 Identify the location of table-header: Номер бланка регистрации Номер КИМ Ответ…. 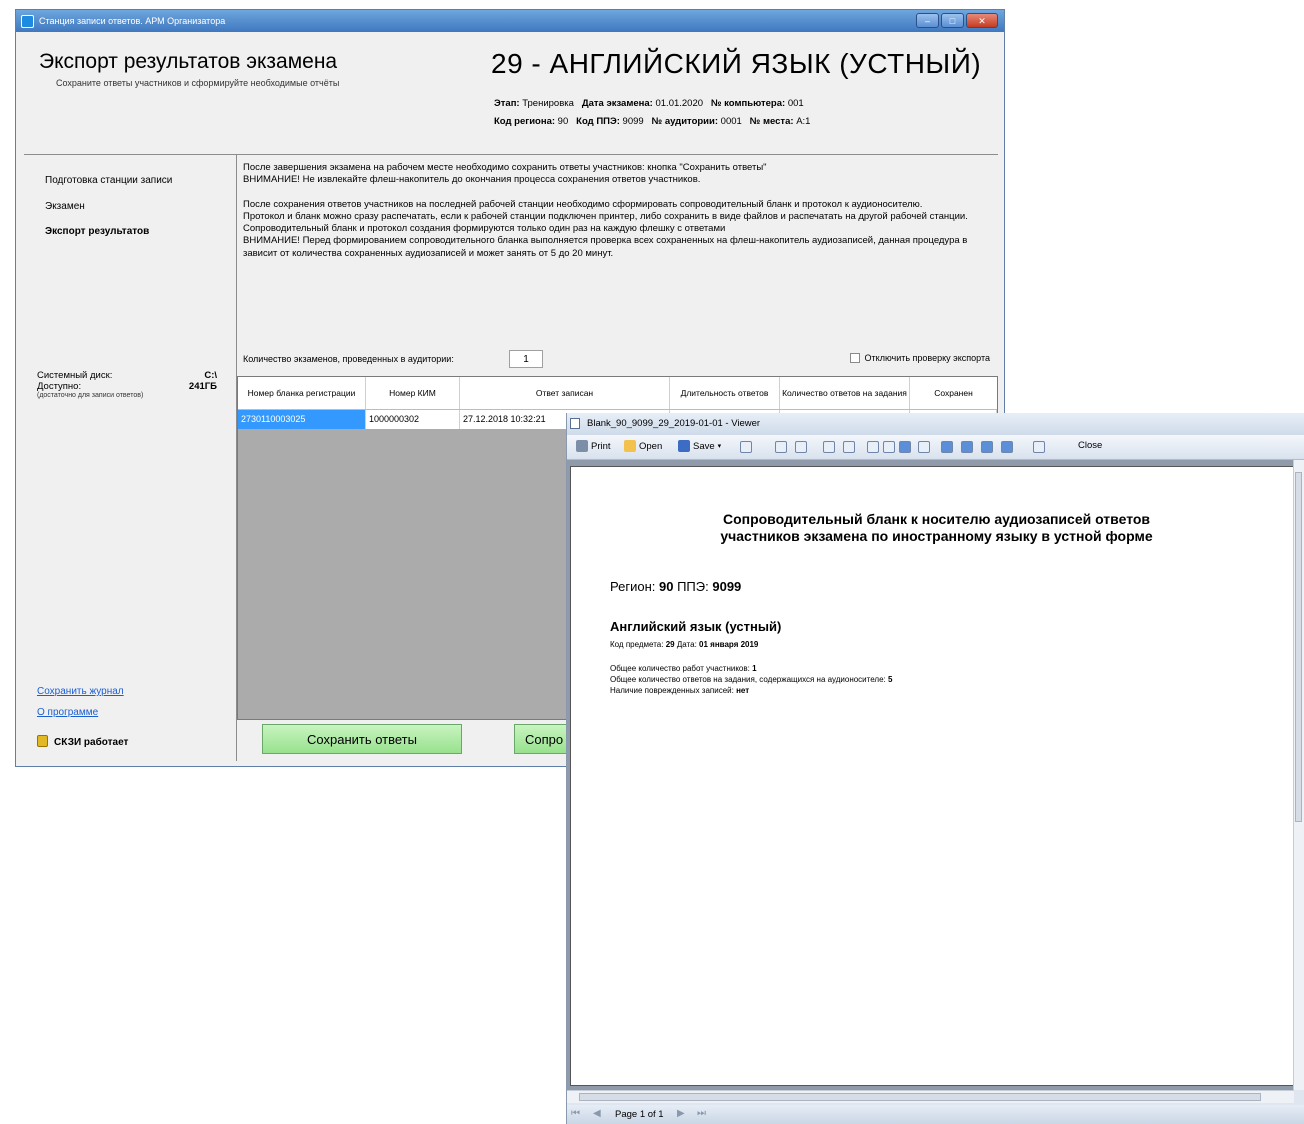
(617, 393).